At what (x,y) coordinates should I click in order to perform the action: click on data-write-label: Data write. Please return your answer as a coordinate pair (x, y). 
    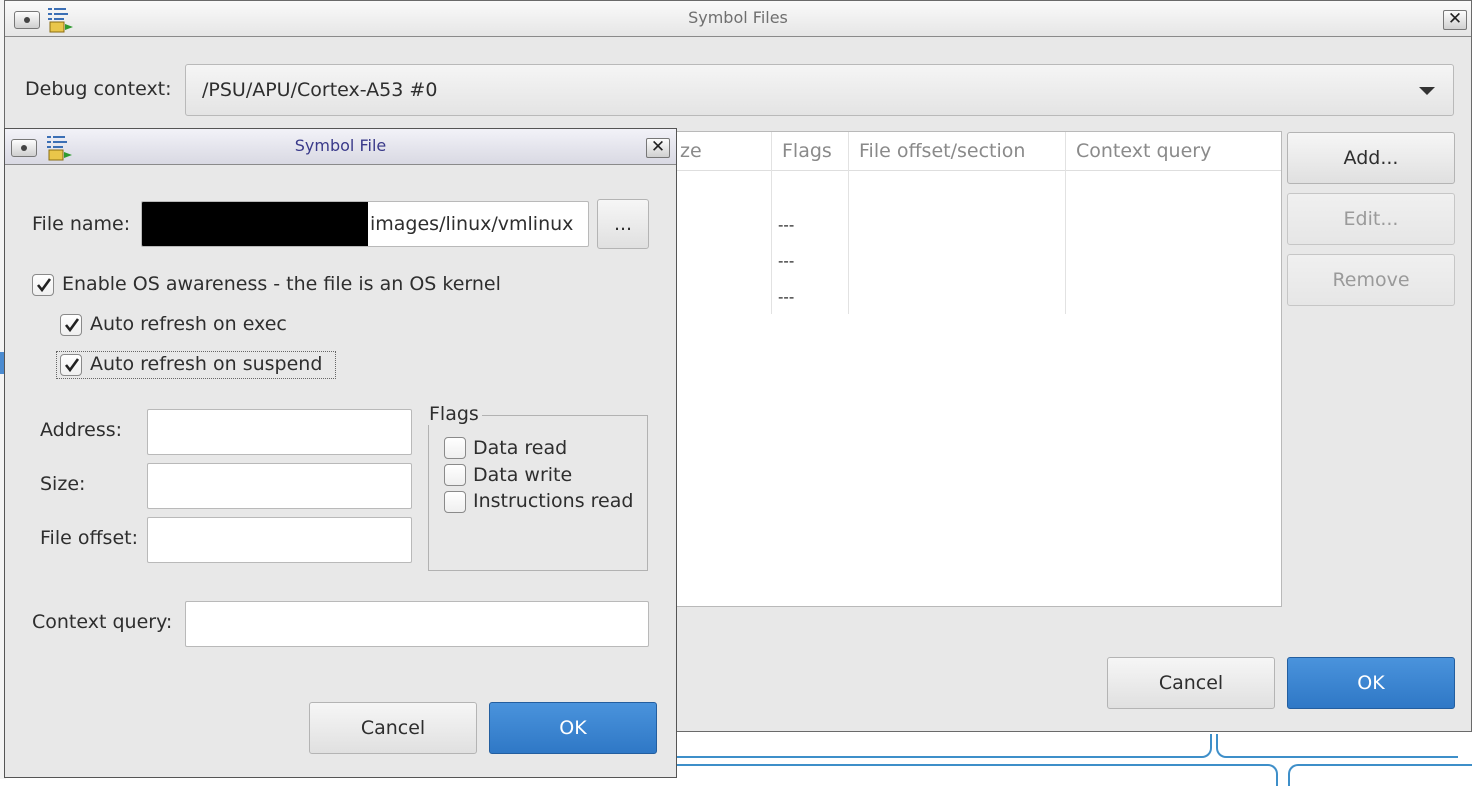
    Looking at the image, I should click on (522, 475).